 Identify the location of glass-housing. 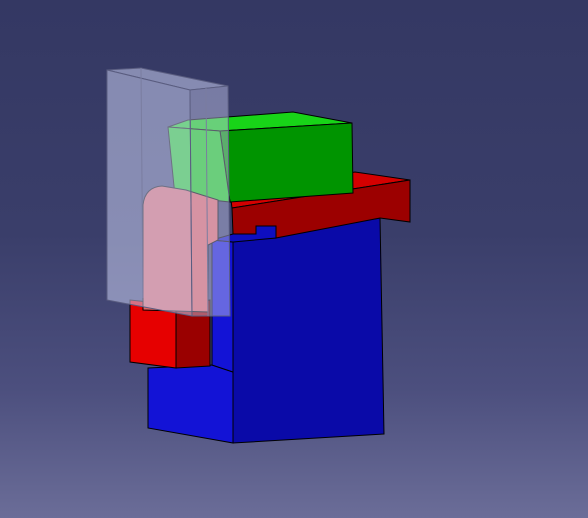
(168, 192).